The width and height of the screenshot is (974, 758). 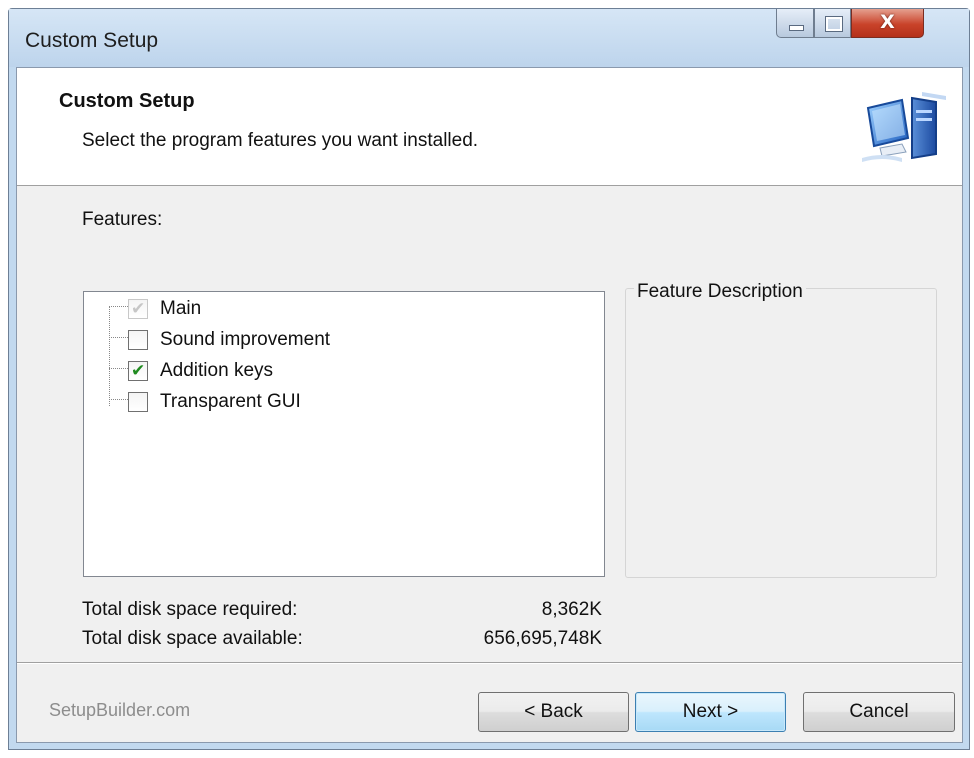 I want to click on feature-label: Sound improvement, so click(x=245, y=339).